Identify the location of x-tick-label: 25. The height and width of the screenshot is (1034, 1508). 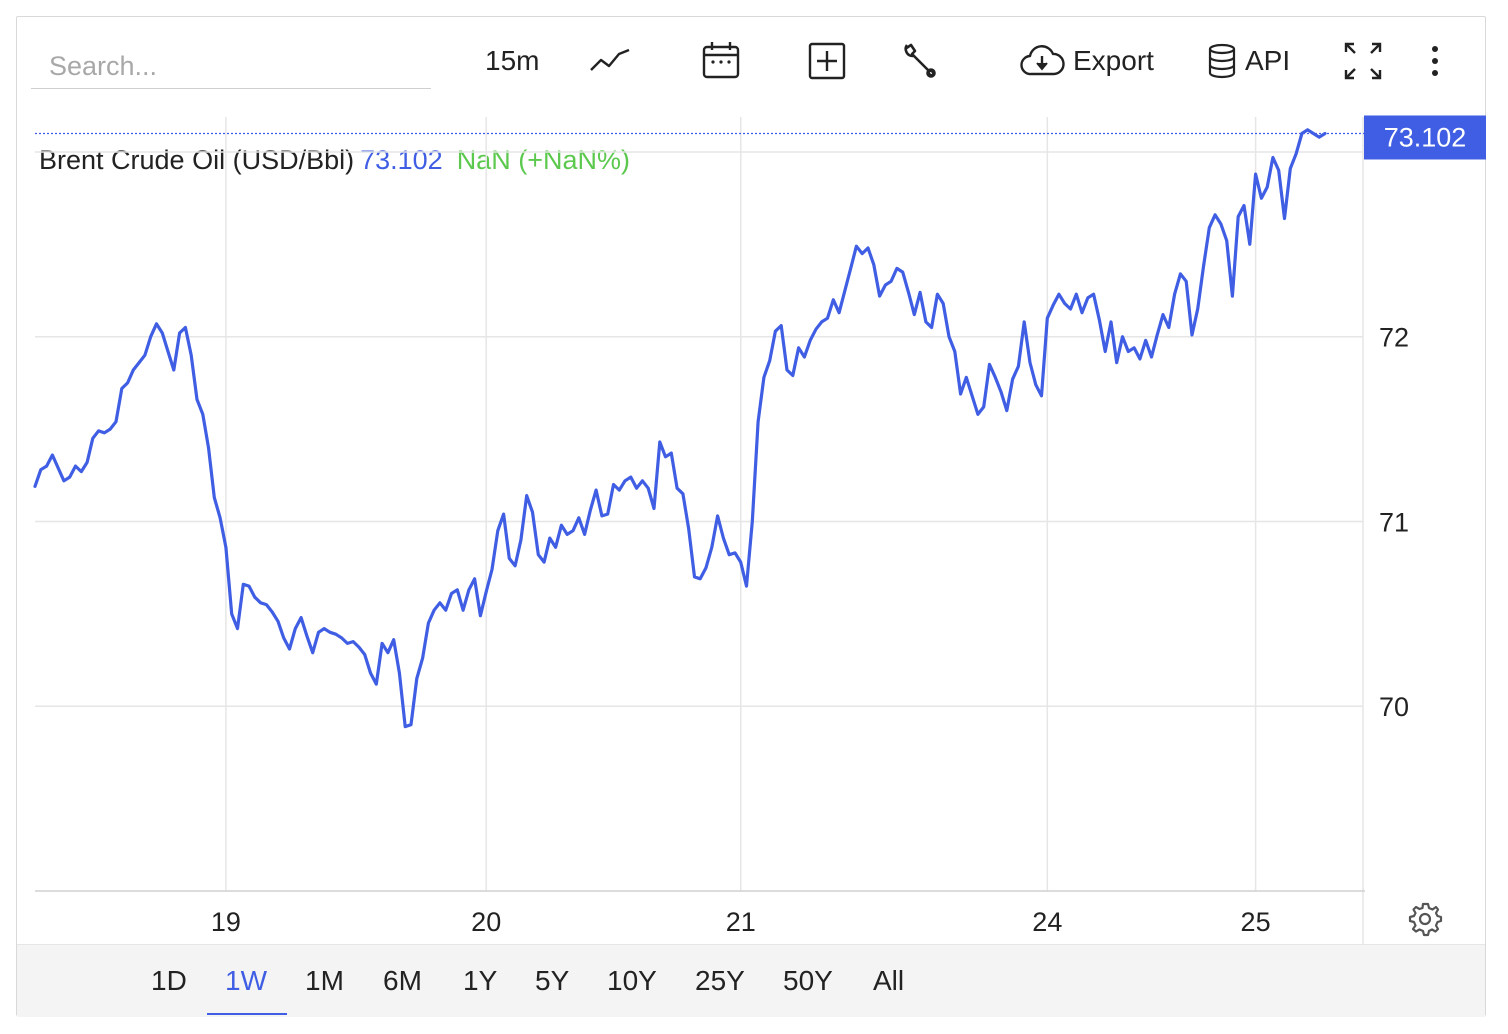
(1256, 922).